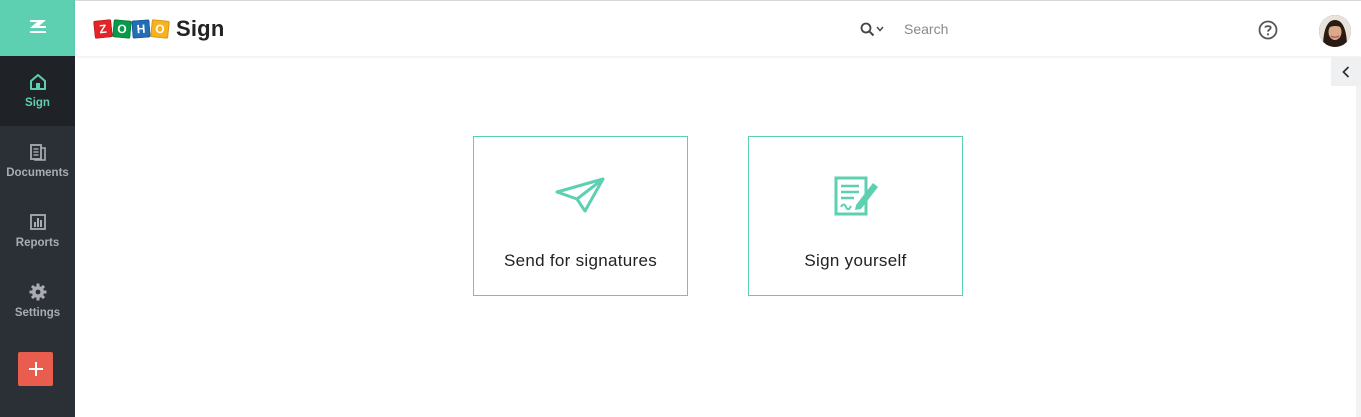 Image resolution: width=1361 pixels, height=417 pixels. I want to click on sidebar-item-label: Settings, so click(37, 313).